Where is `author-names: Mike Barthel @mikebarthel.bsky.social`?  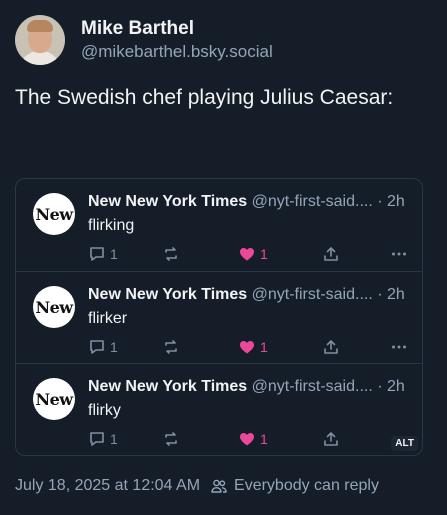 author-names: Mike Barthel @mikebarthel.bsky.social is located at coordinates (177, 40).